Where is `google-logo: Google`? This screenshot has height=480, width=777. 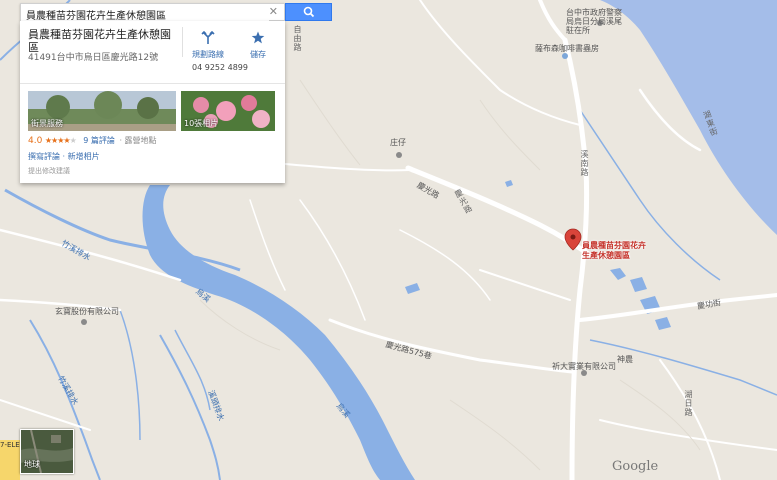 google-logo: Google is located at coordinates (635, 466).